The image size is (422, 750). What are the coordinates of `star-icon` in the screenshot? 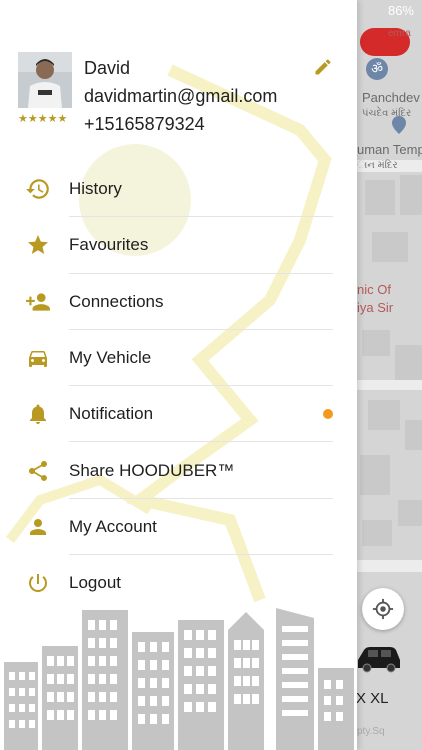 It's located at (38, 245).